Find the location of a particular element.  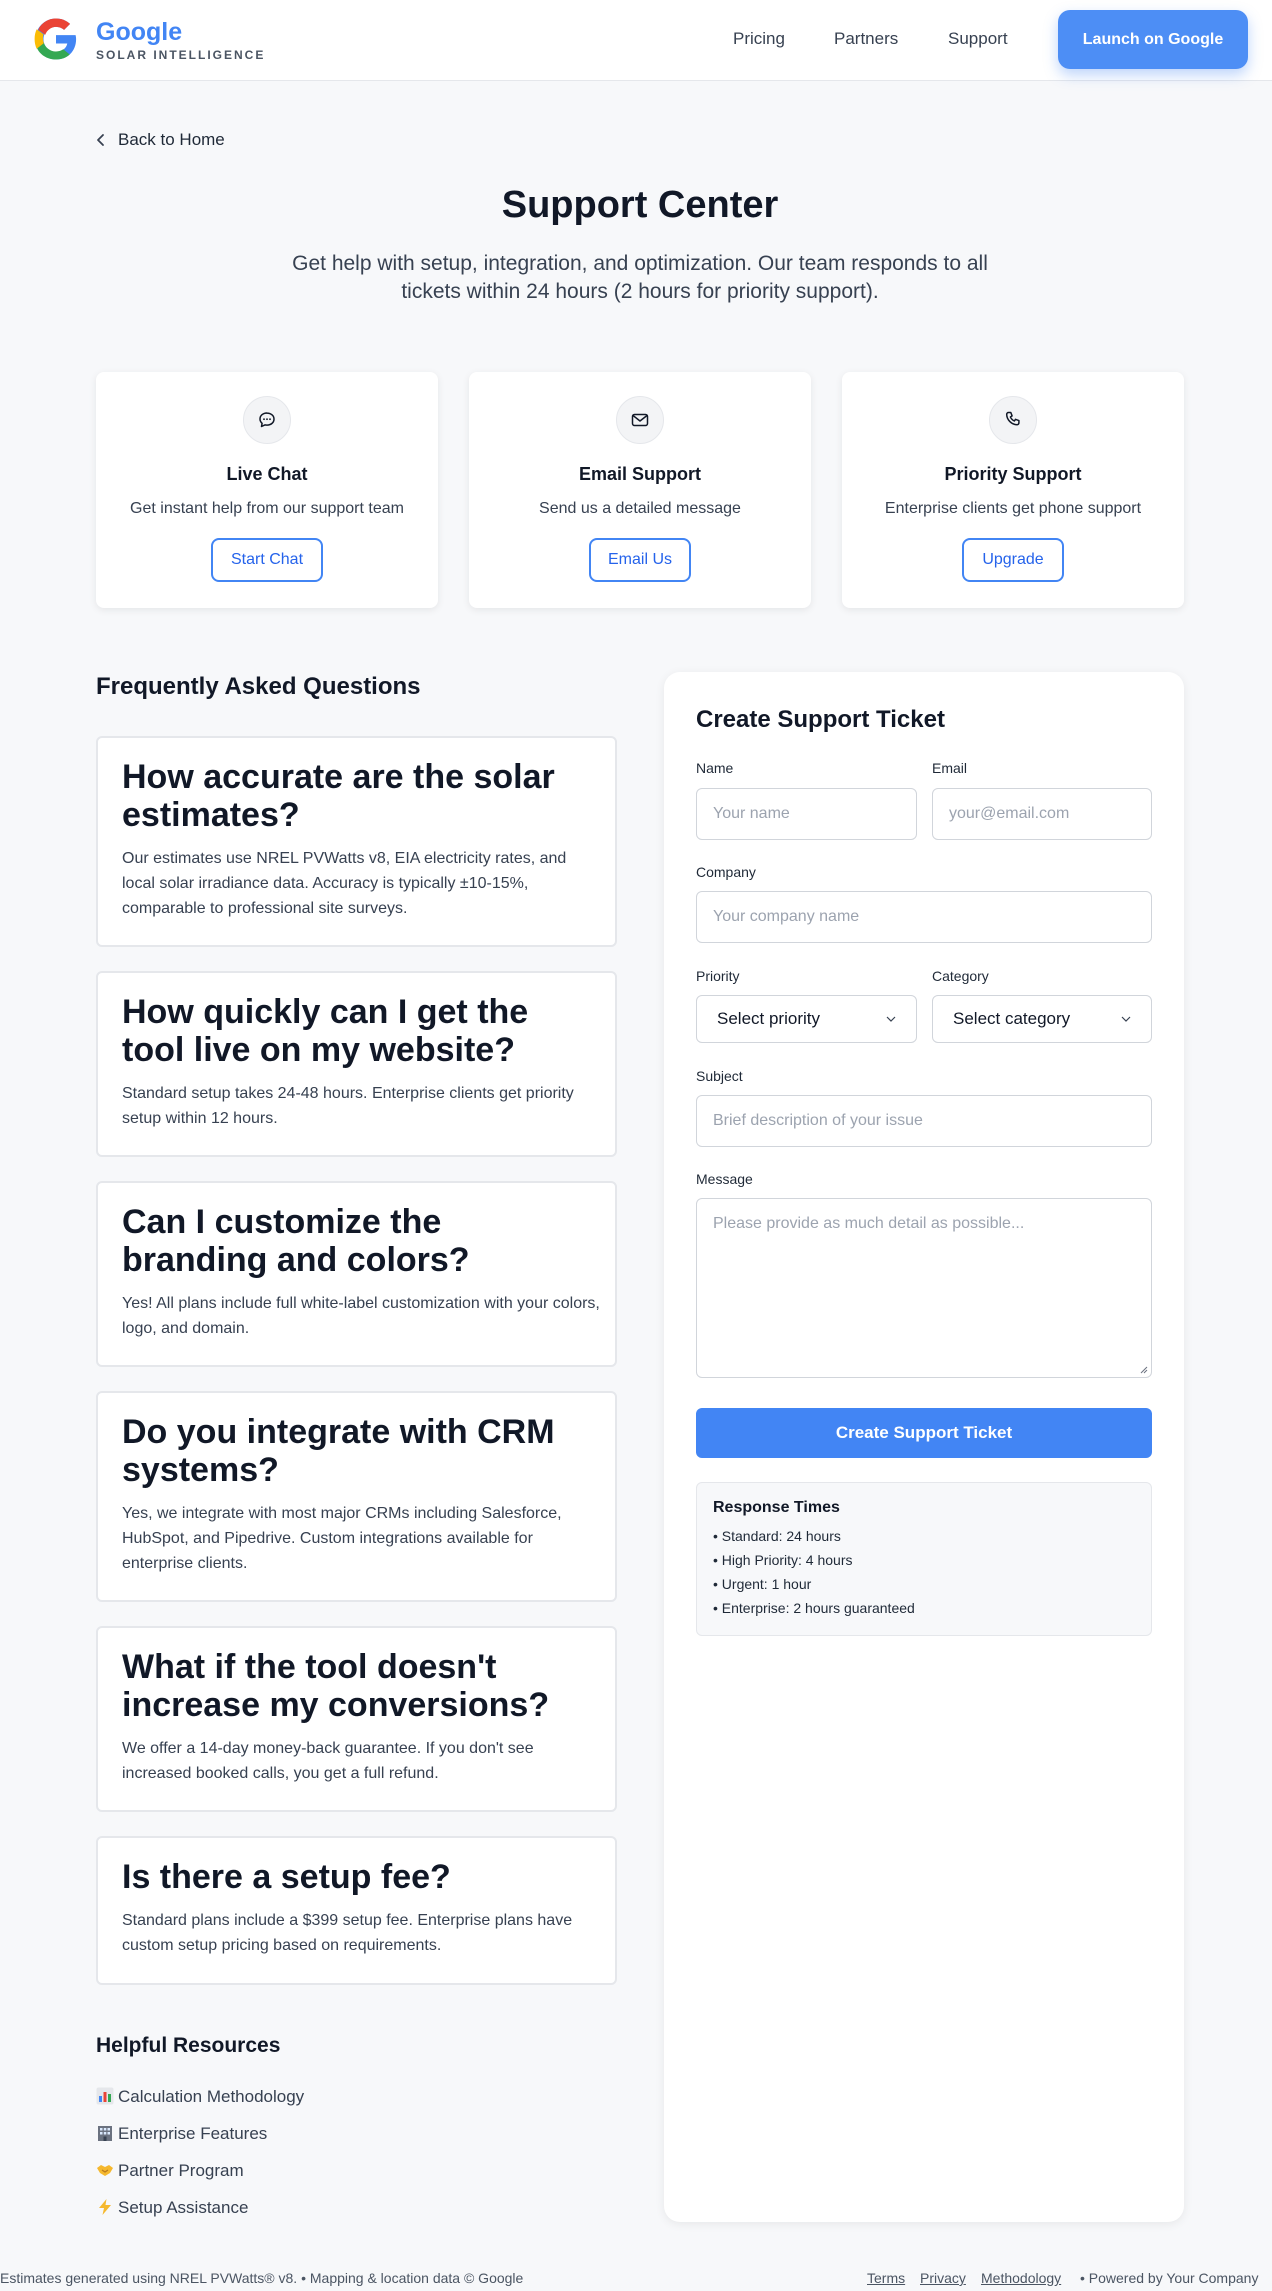

faq-question: Do you integrate with CRM systems? is located at coordinates (338, 1451).